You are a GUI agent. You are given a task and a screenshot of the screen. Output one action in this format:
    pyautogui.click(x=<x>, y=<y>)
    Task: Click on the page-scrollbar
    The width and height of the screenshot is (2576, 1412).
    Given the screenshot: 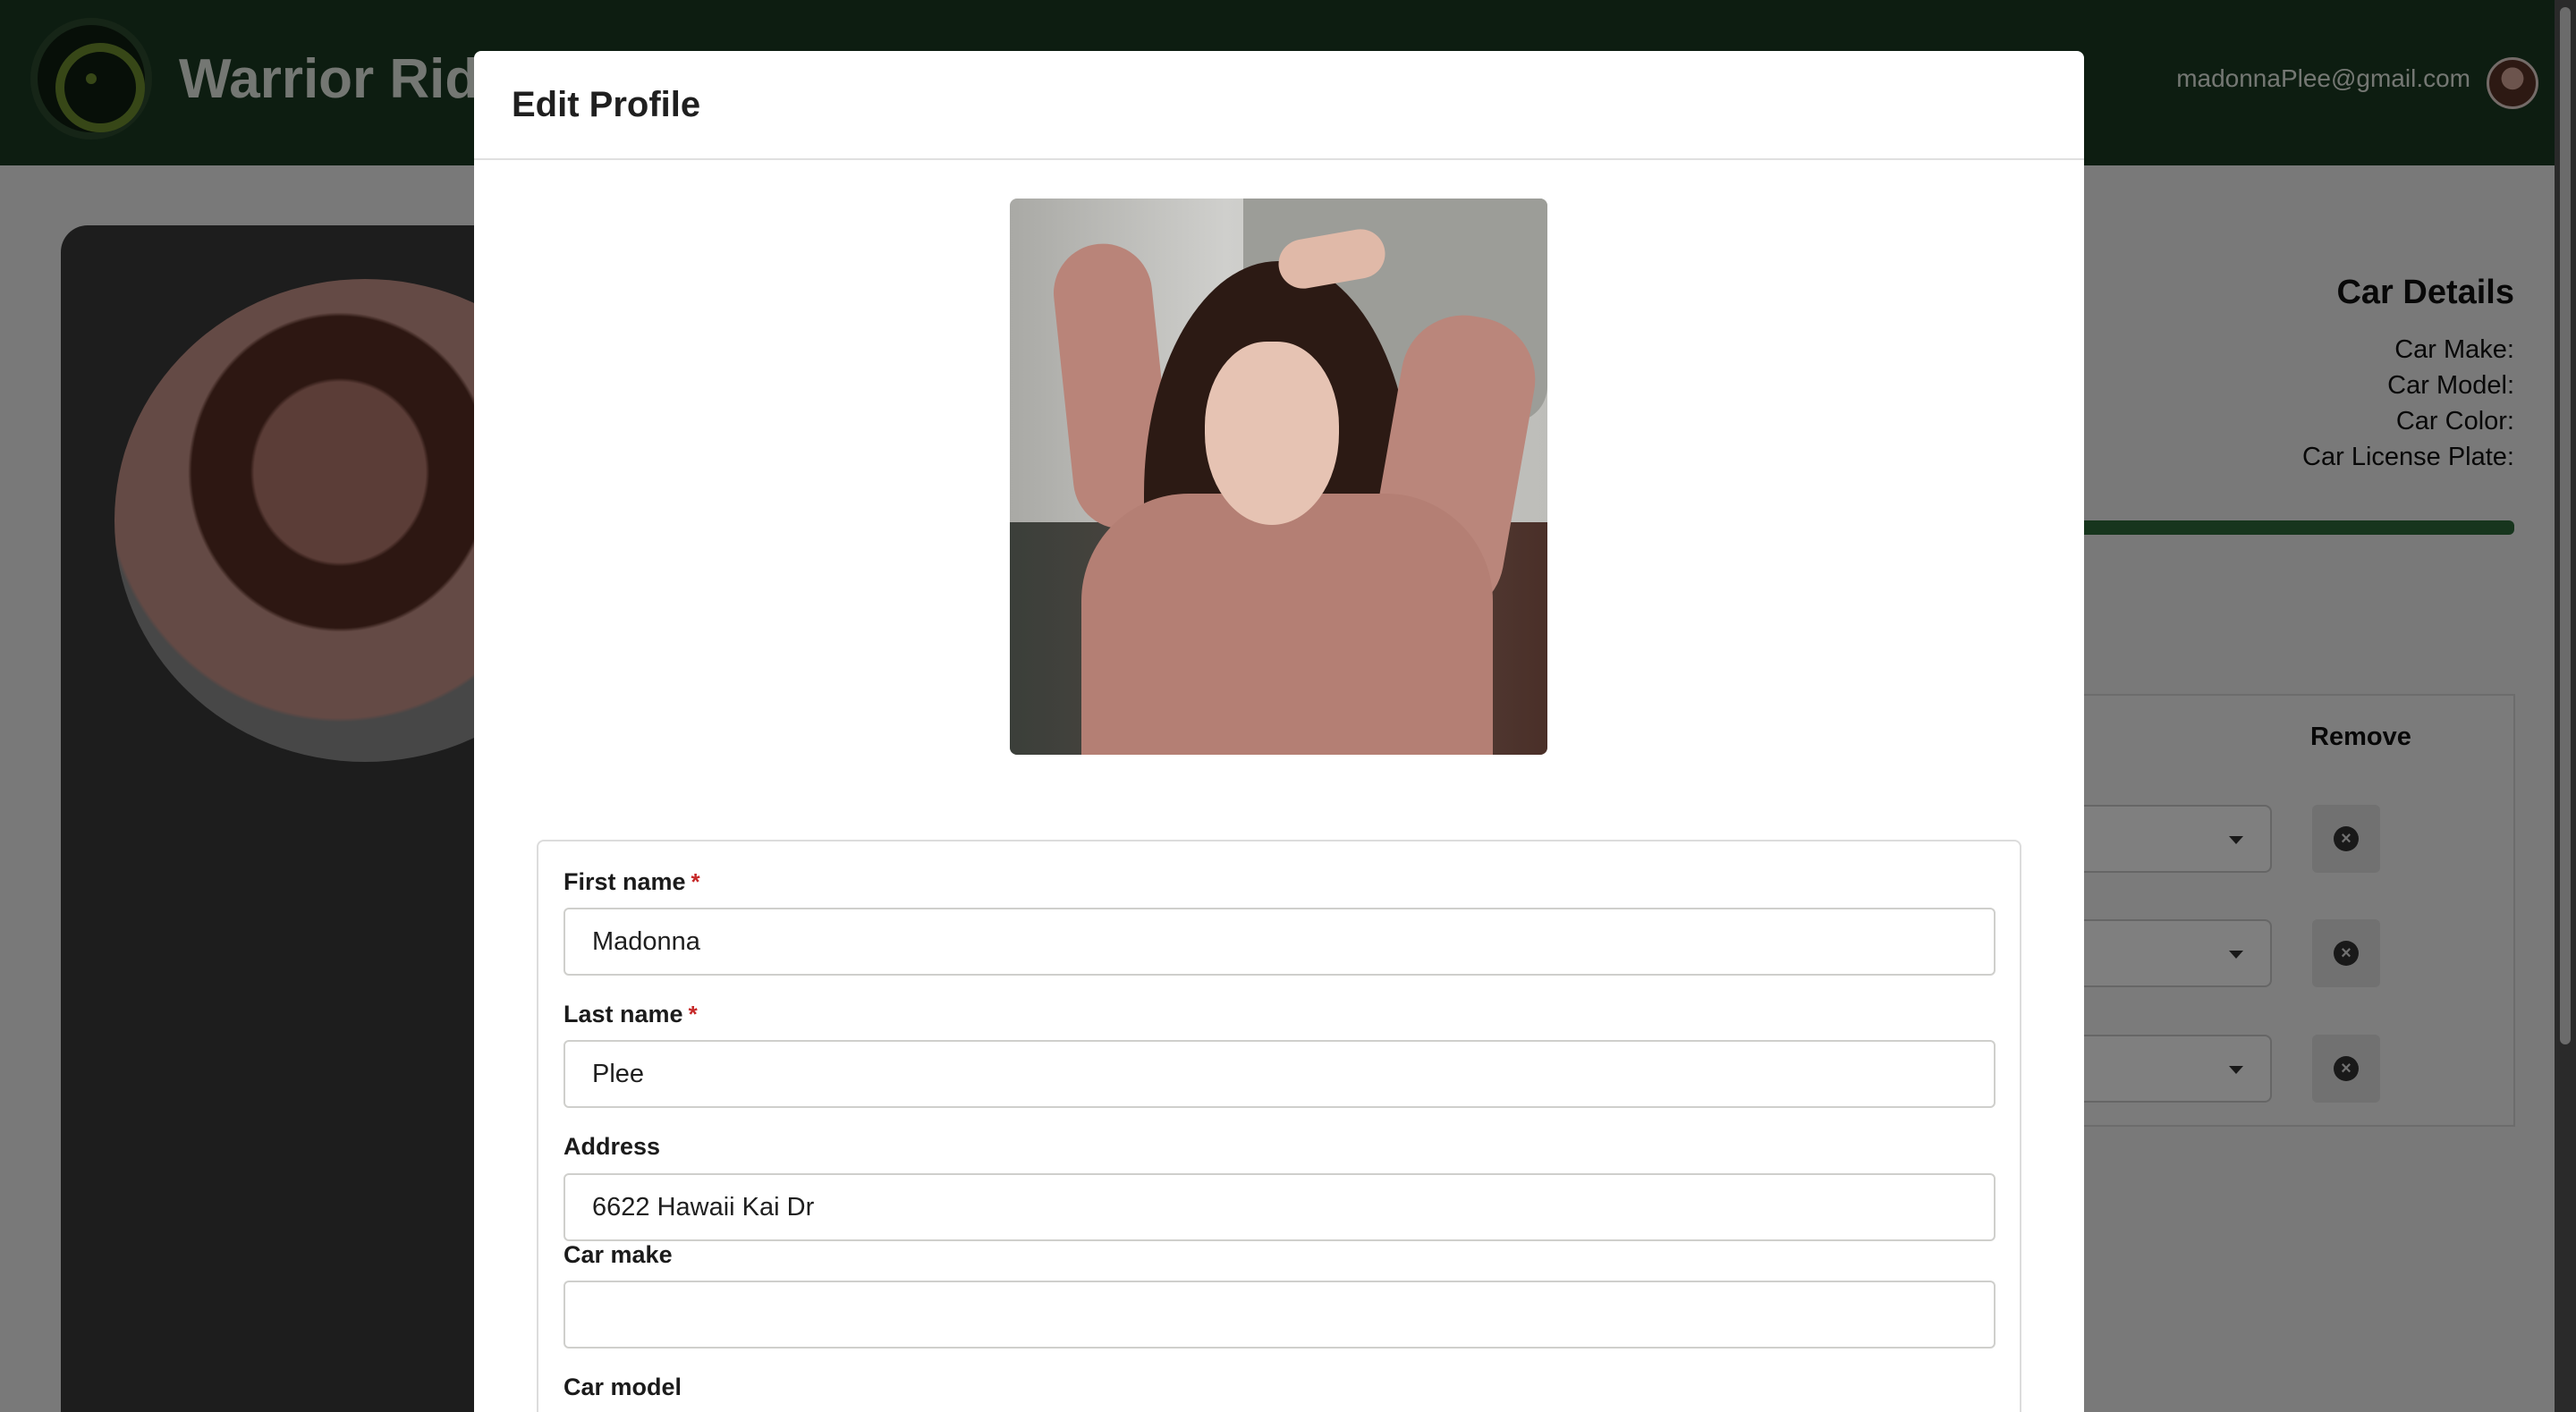 What is the action you would take?
    pyautogui.click(x=2565, y=706)
    